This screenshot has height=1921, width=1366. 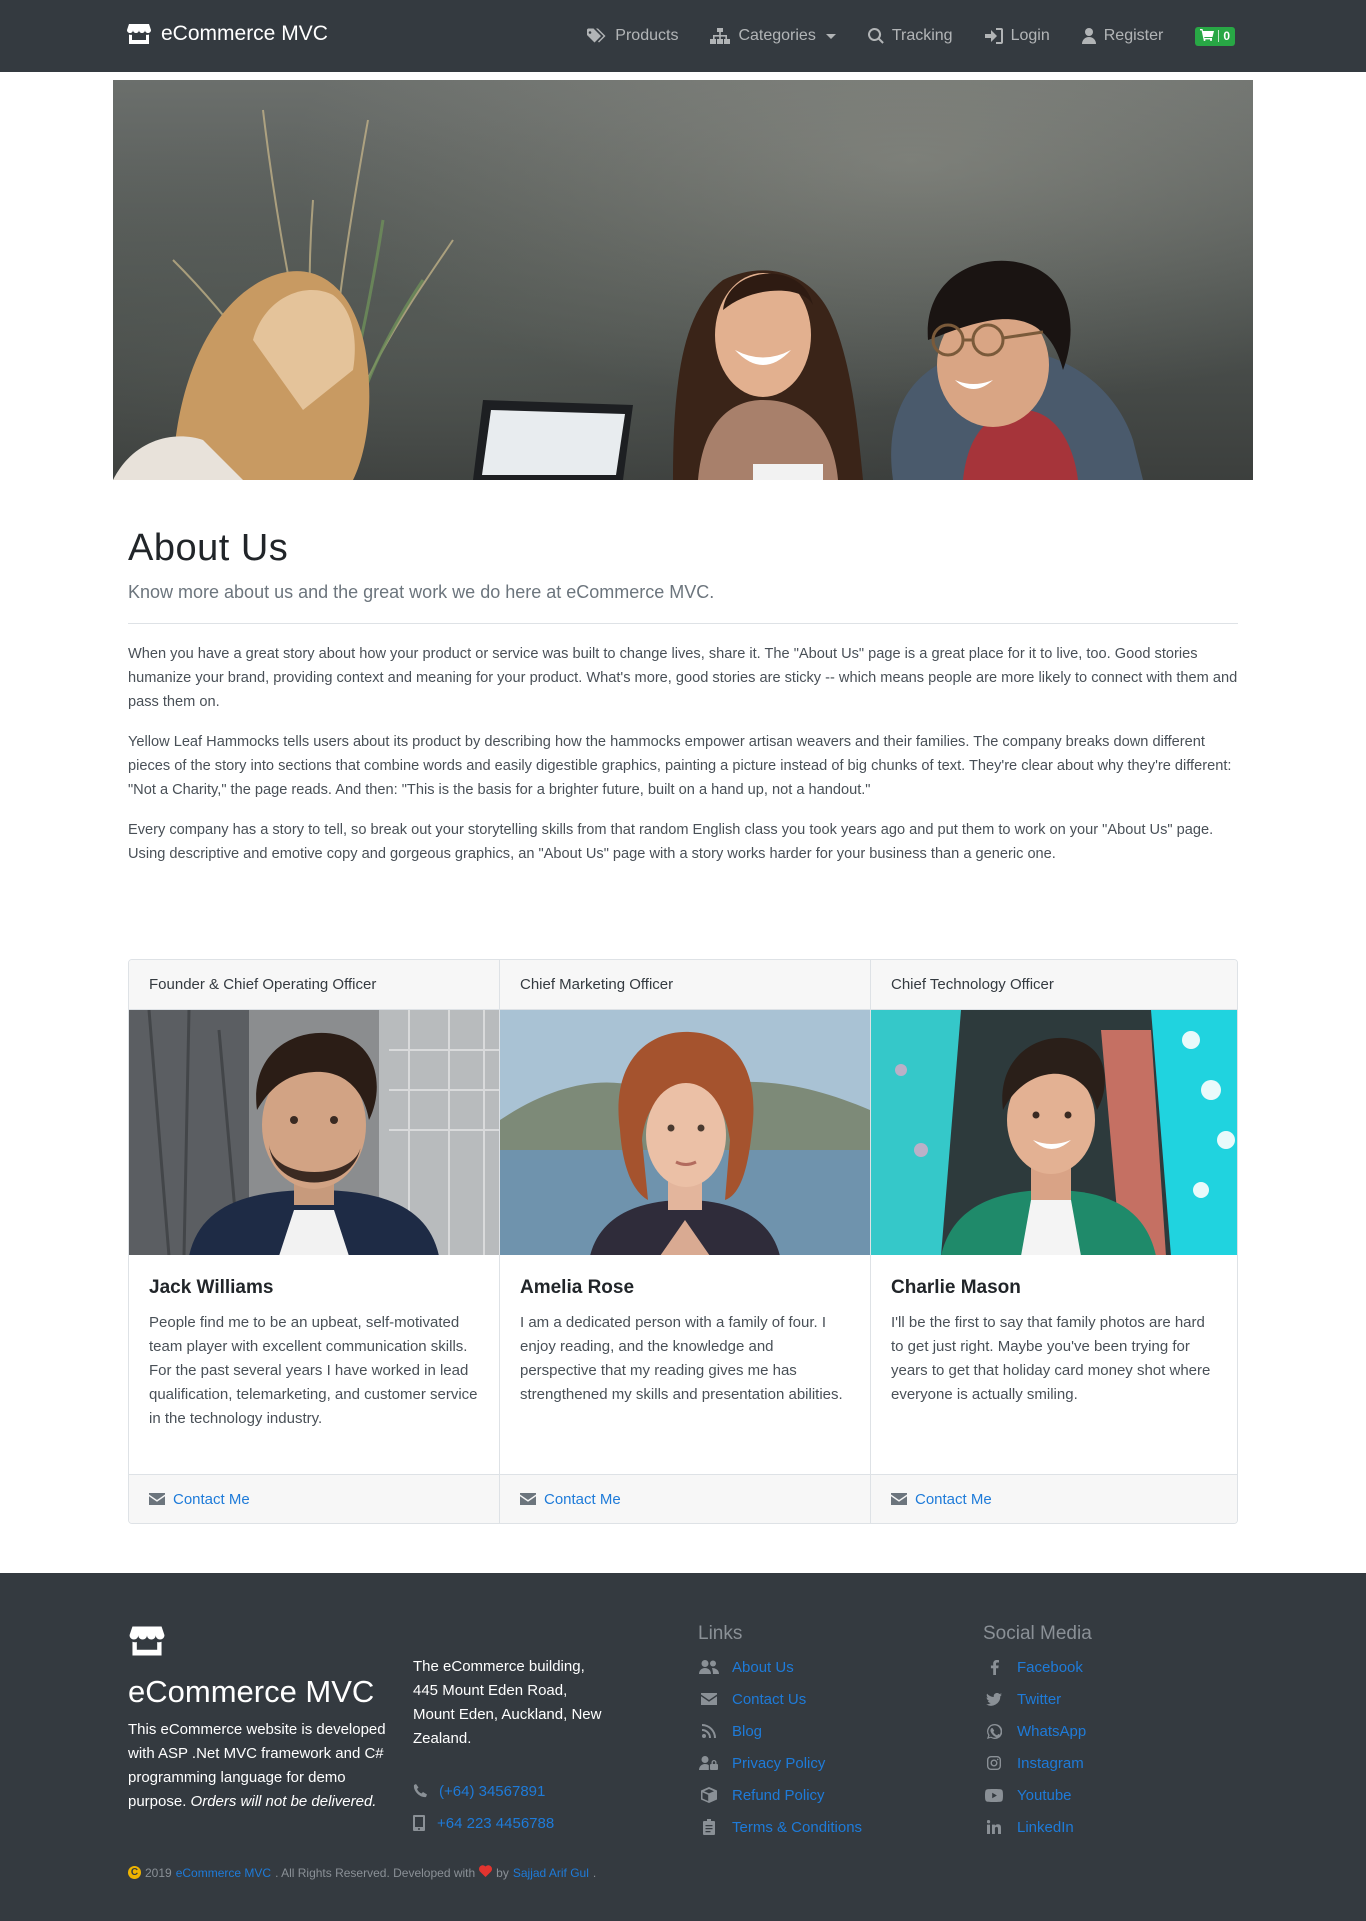 What do you see at coordinates (1037, 1633) in the screenshot?
I see `footer-social-heading: Social Media` at bounding box center [1037, 1633].